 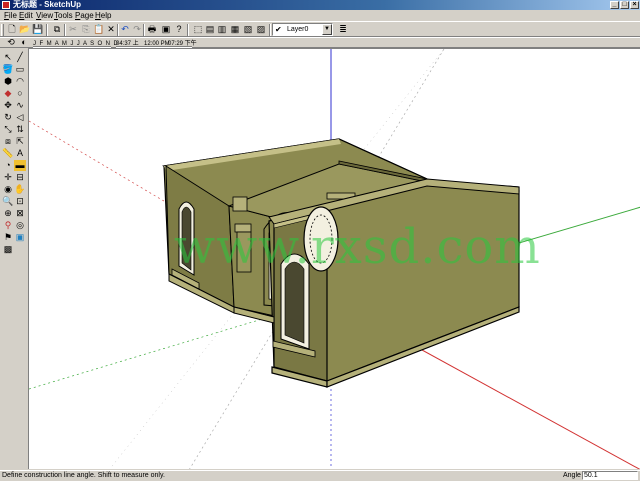 I want to click on zoom-tool-icon: 🔍, so click(x=8, y=201).